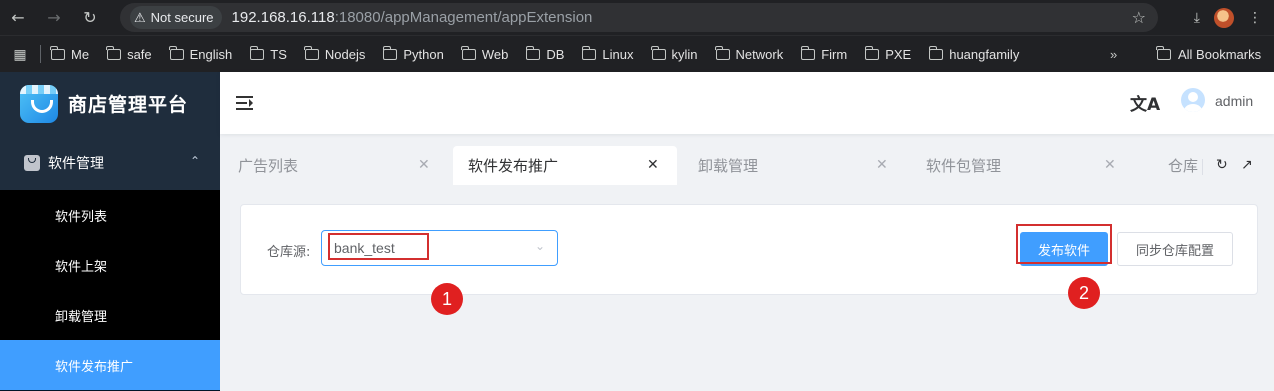 Image resolution: width=1274 pixels, height=391 pixels. I want to click on url-host: 192.168.16.118, so click(283, 17).